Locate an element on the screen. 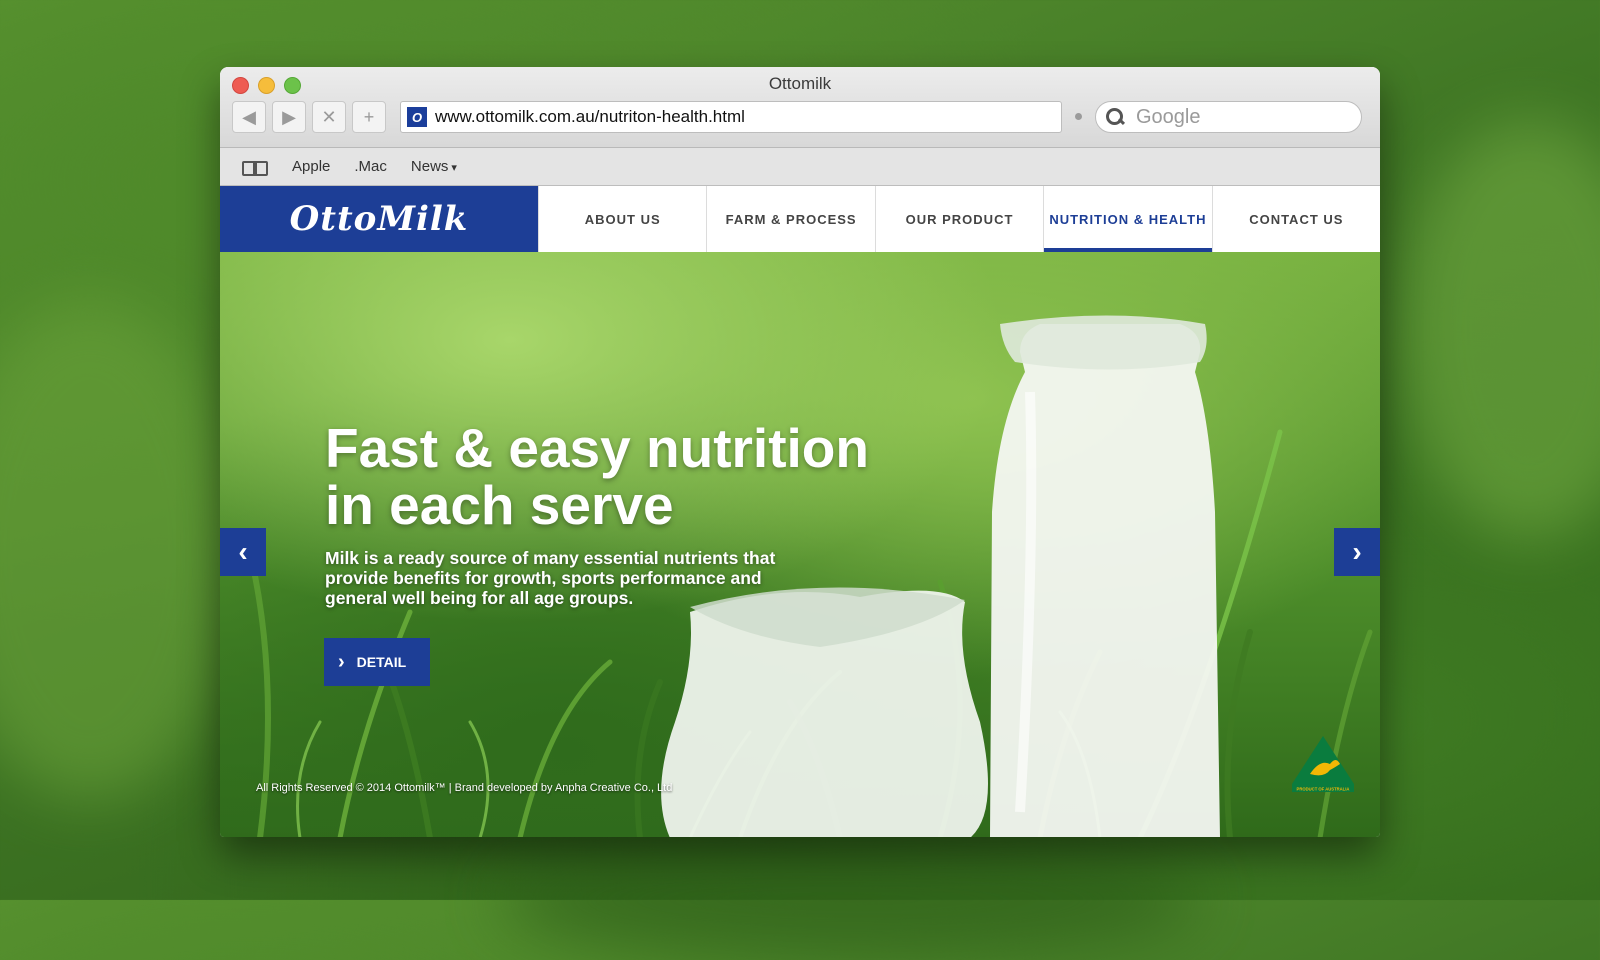  badge-text: PRODUCT OF AUSTRALIA is located at coordinates (1323, 789).